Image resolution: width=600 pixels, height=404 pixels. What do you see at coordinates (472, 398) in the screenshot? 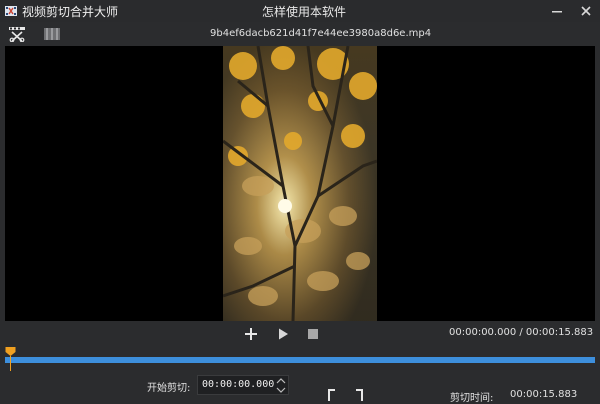
I see `cut-time-label: 剪切时间:` at bounding box center [472, 398].